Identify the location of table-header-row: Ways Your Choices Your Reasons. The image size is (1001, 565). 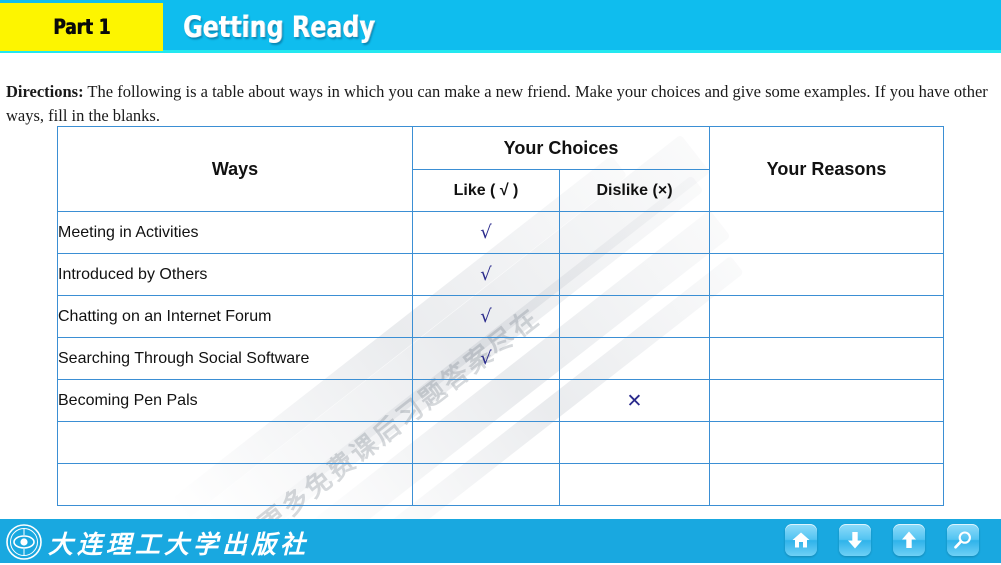
(501, 169).